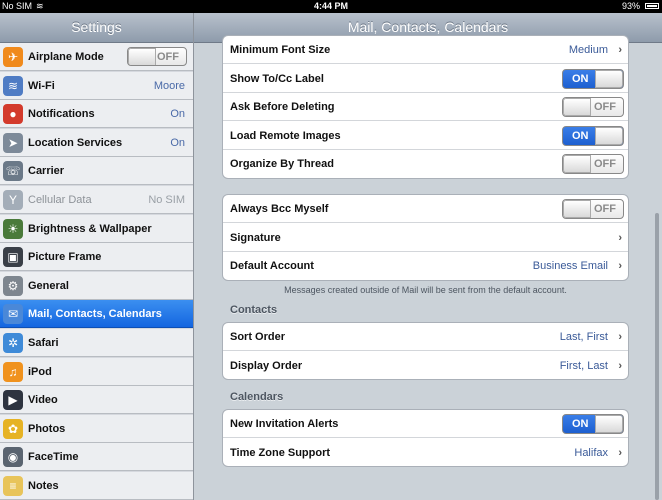 This screenshot has height=500, width=662. What do you see at coordinates (177, 114) in the screenshot?
I see `sidebar-item-value: On` at bounding box center [177, 114].